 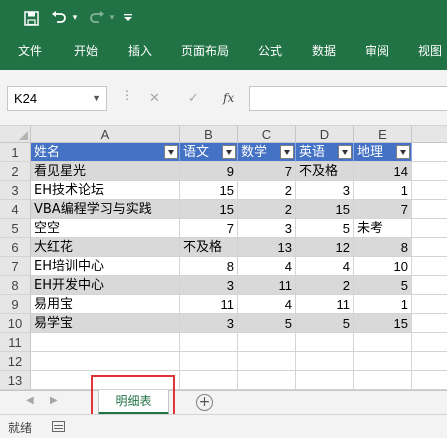 What do you see at coordinates (325, 134) in the screenshot?
I see `column-header-d: D` at bounding box center [325, 134].